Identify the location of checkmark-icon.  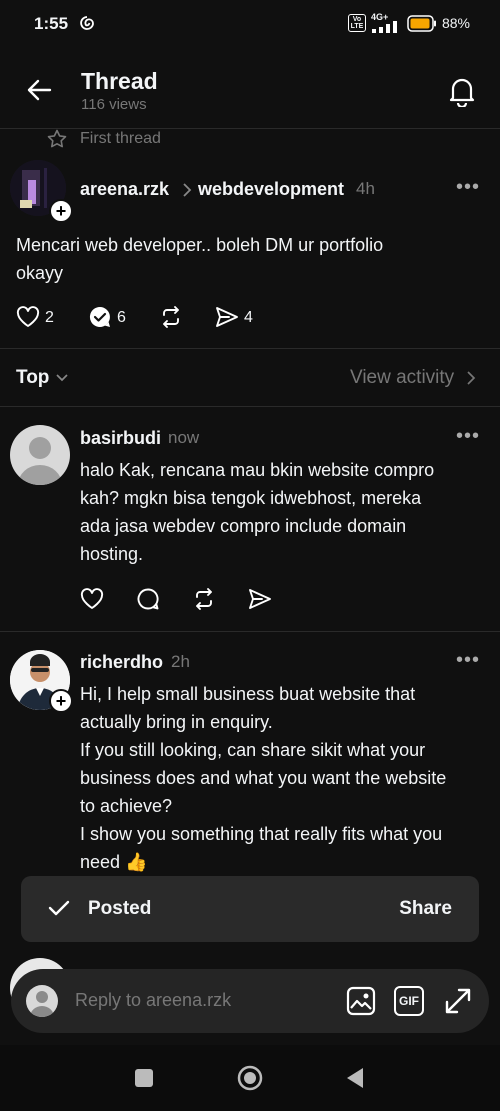
(59, 908).